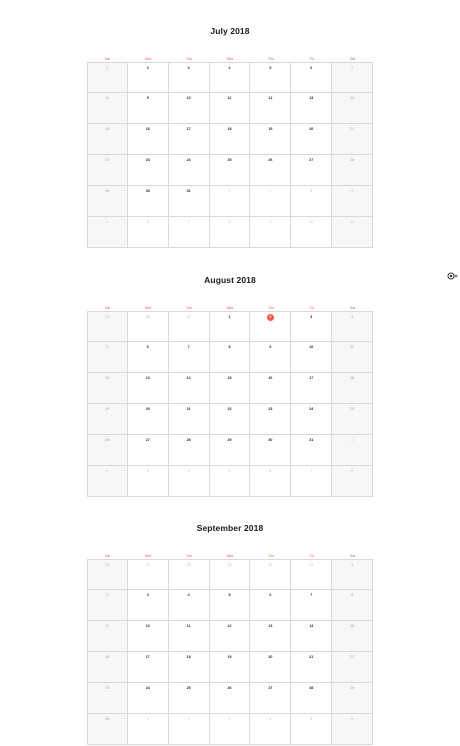 Image resolution: width=460 pixels, height=746 pixels. I want to click on day-cell: 15, so click(230, 388).